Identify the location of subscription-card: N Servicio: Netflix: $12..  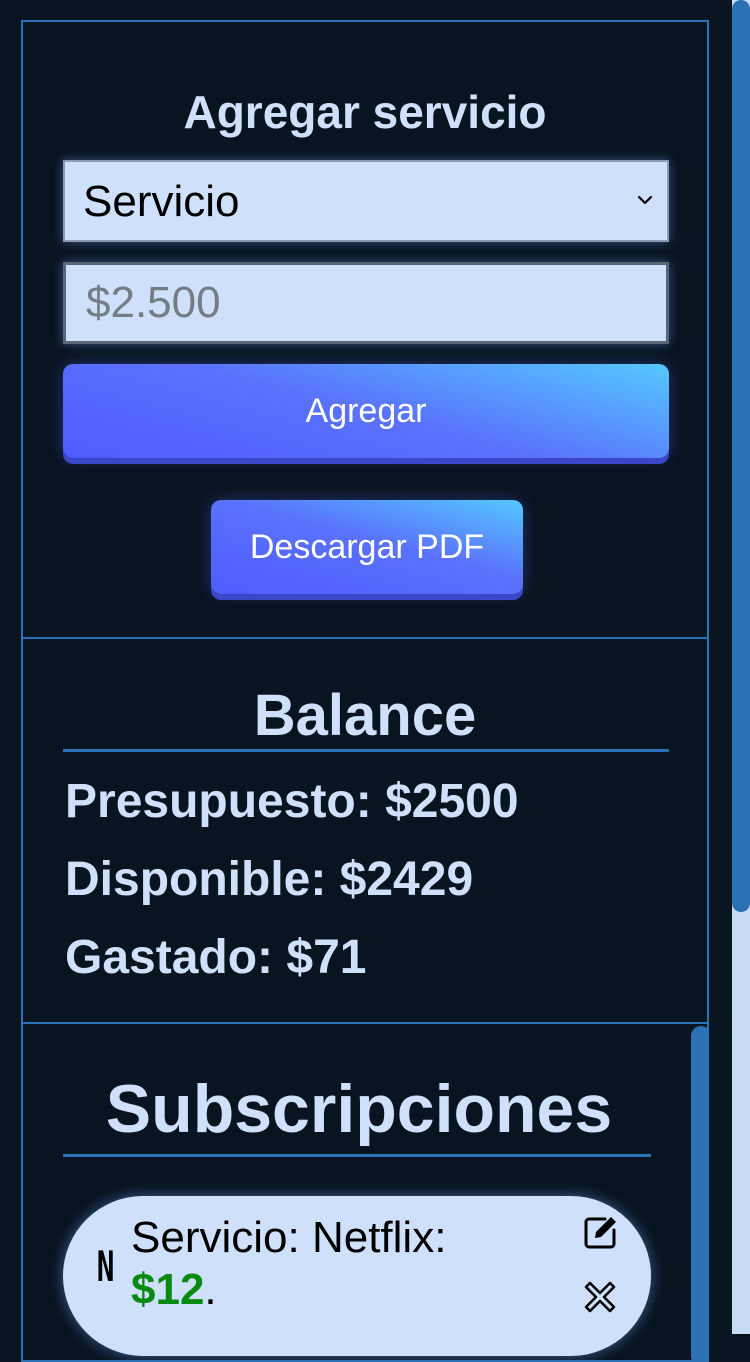
(357, 1276).